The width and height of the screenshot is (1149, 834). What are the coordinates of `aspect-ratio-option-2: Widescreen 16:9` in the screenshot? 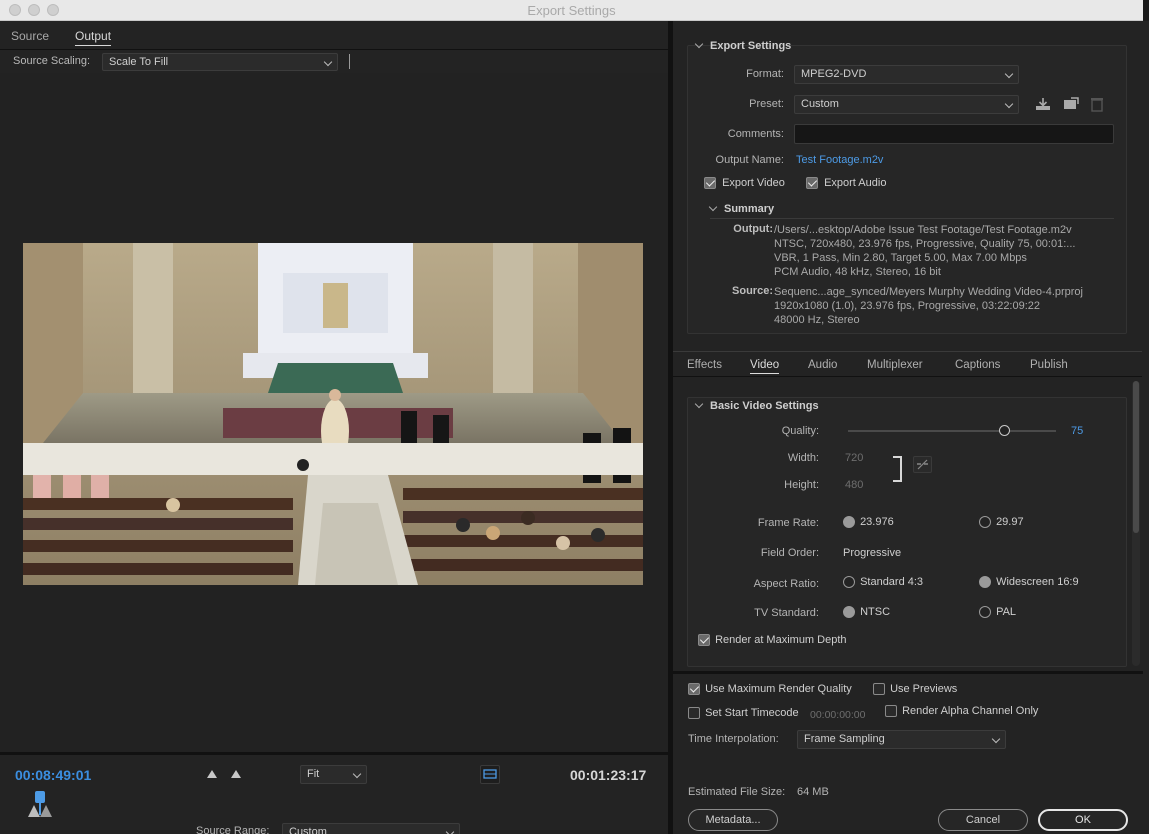 It's located at (1029, 582).